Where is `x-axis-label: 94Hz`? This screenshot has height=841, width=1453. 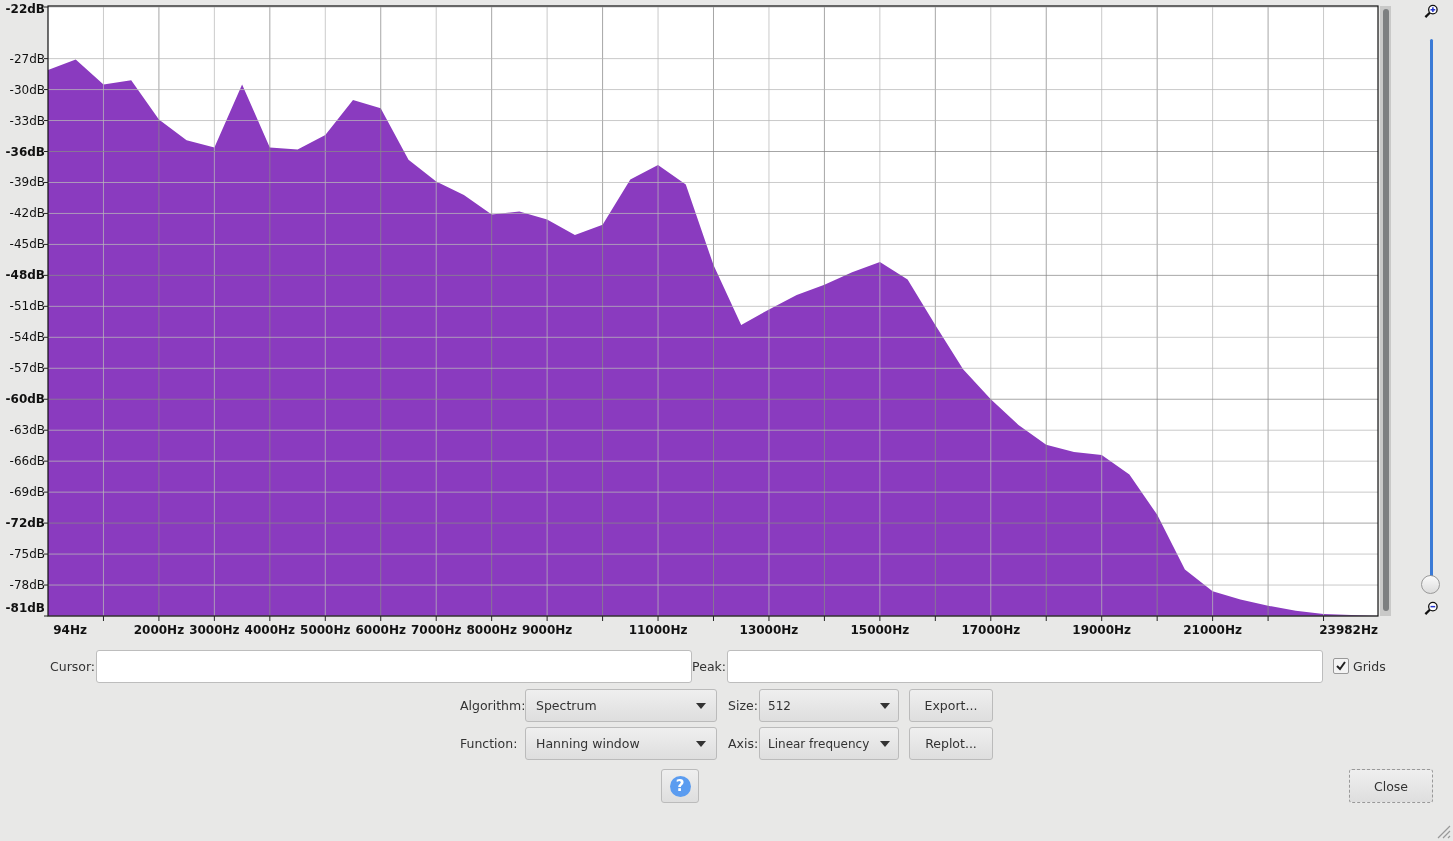 x-axis-label: 94Hz is located at coordinates (70, 630).